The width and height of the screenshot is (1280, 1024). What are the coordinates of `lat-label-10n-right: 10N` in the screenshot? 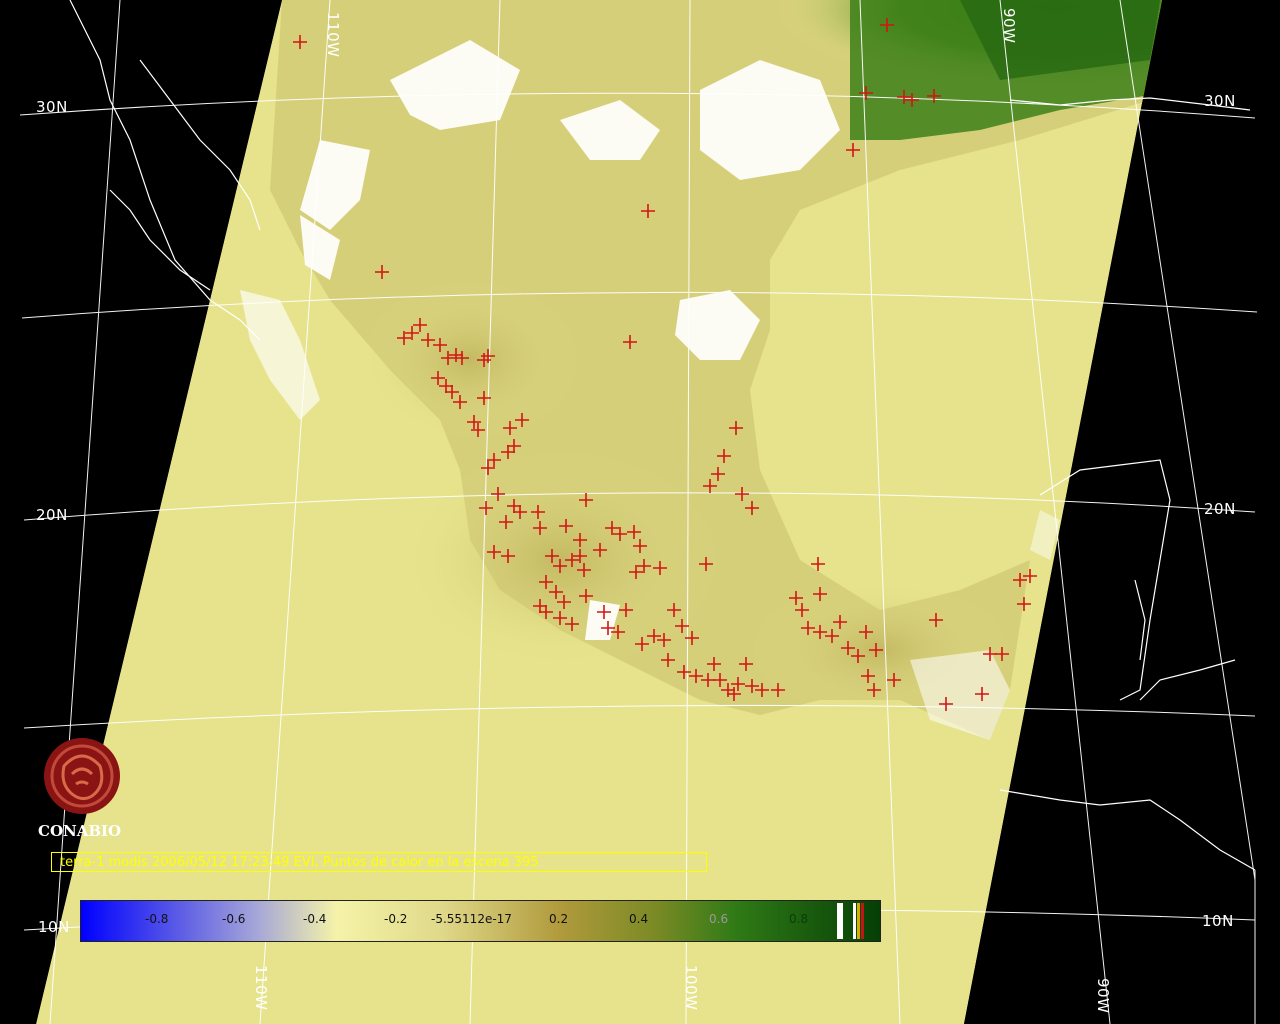 It's located at (1218, 921).